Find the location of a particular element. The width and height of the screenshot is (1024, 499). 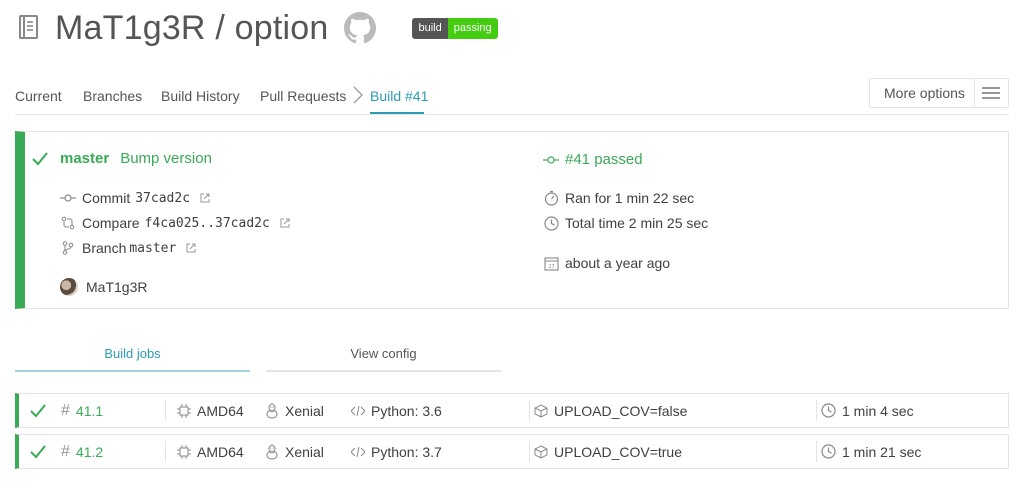

avatar is located at coordinates (69, 287).